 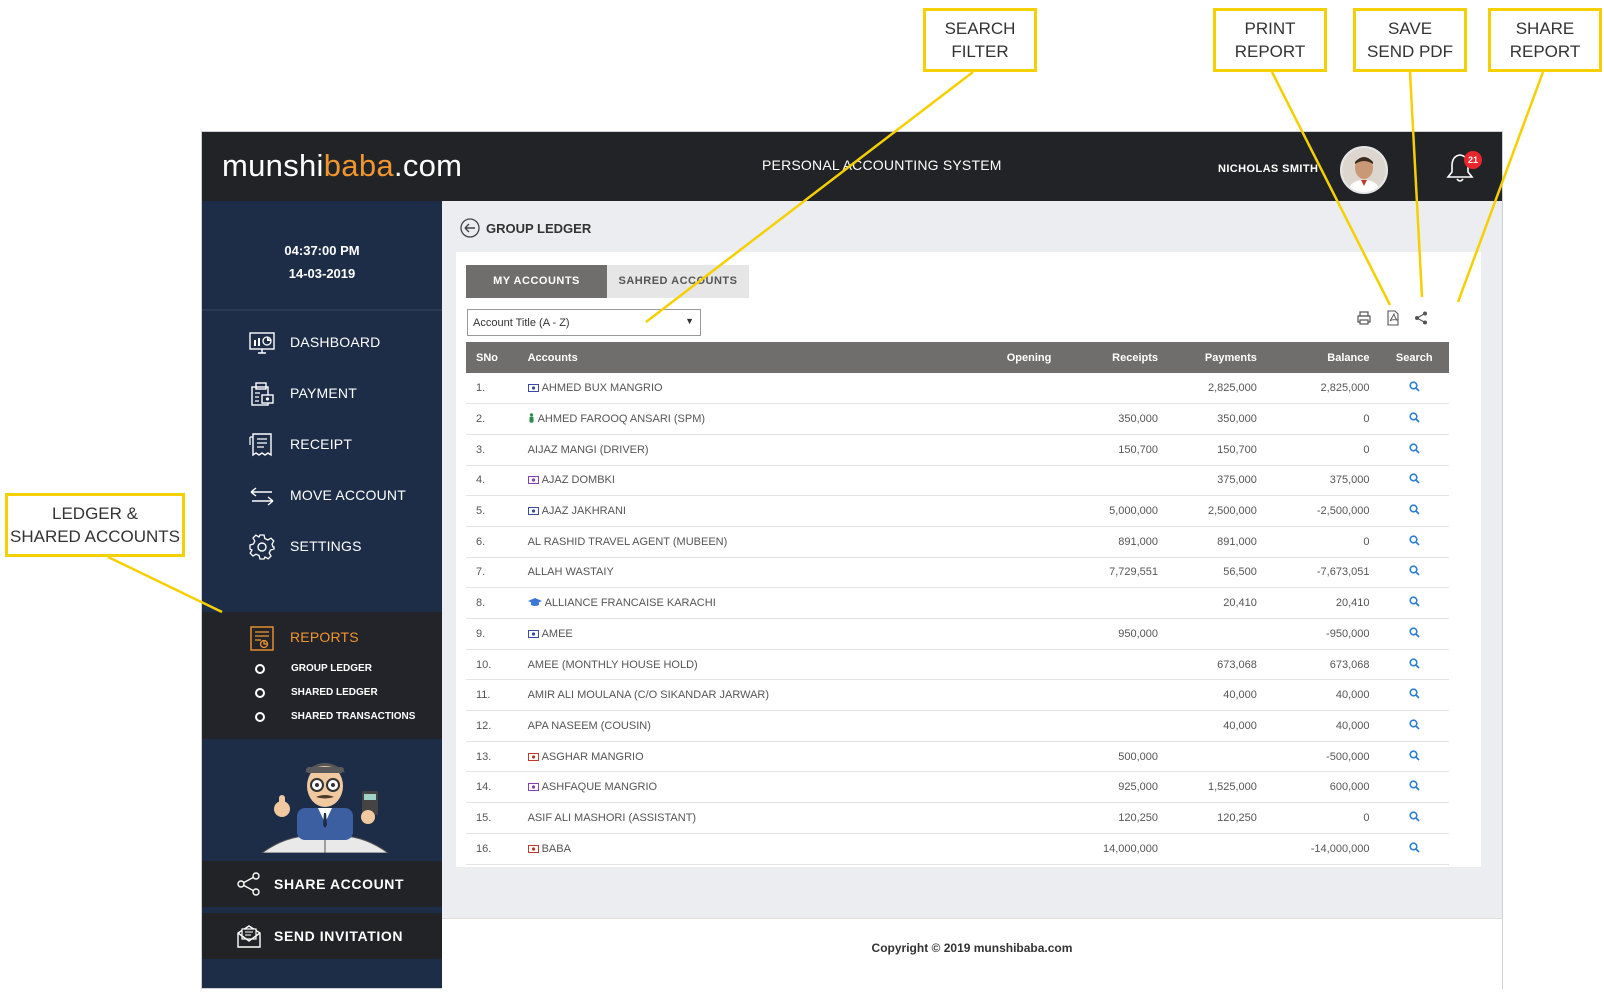 I want to click on cell-account: AJAZ JAKHRANI, so click(x=740, y=511).